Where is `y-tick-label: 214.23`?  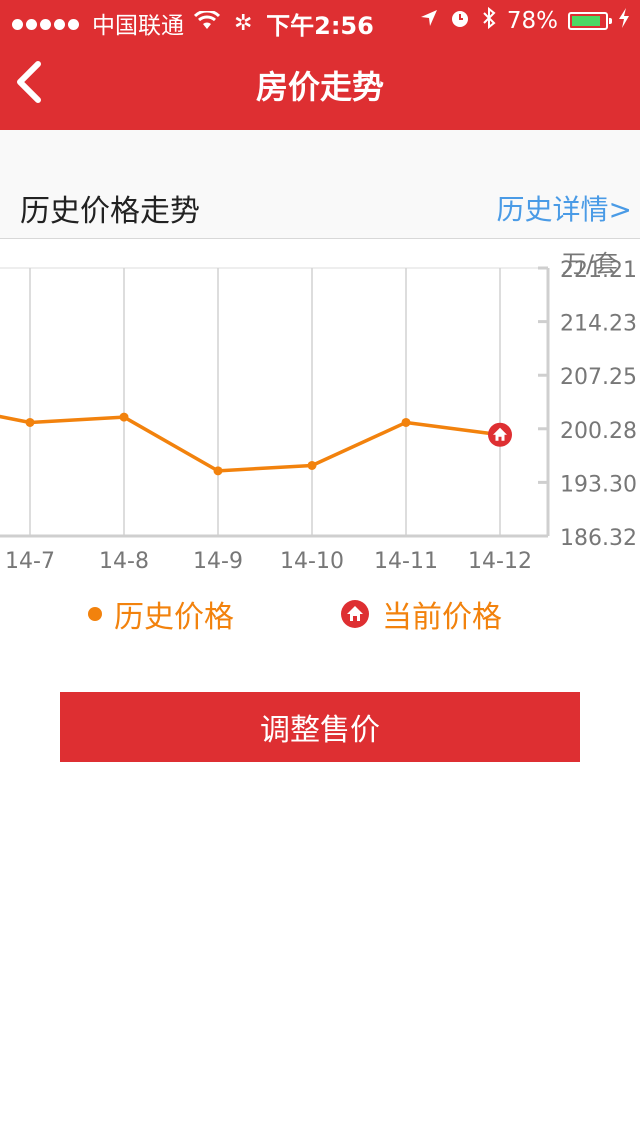 y-tick-label: 214.23 is located at coordinates (598, 324).